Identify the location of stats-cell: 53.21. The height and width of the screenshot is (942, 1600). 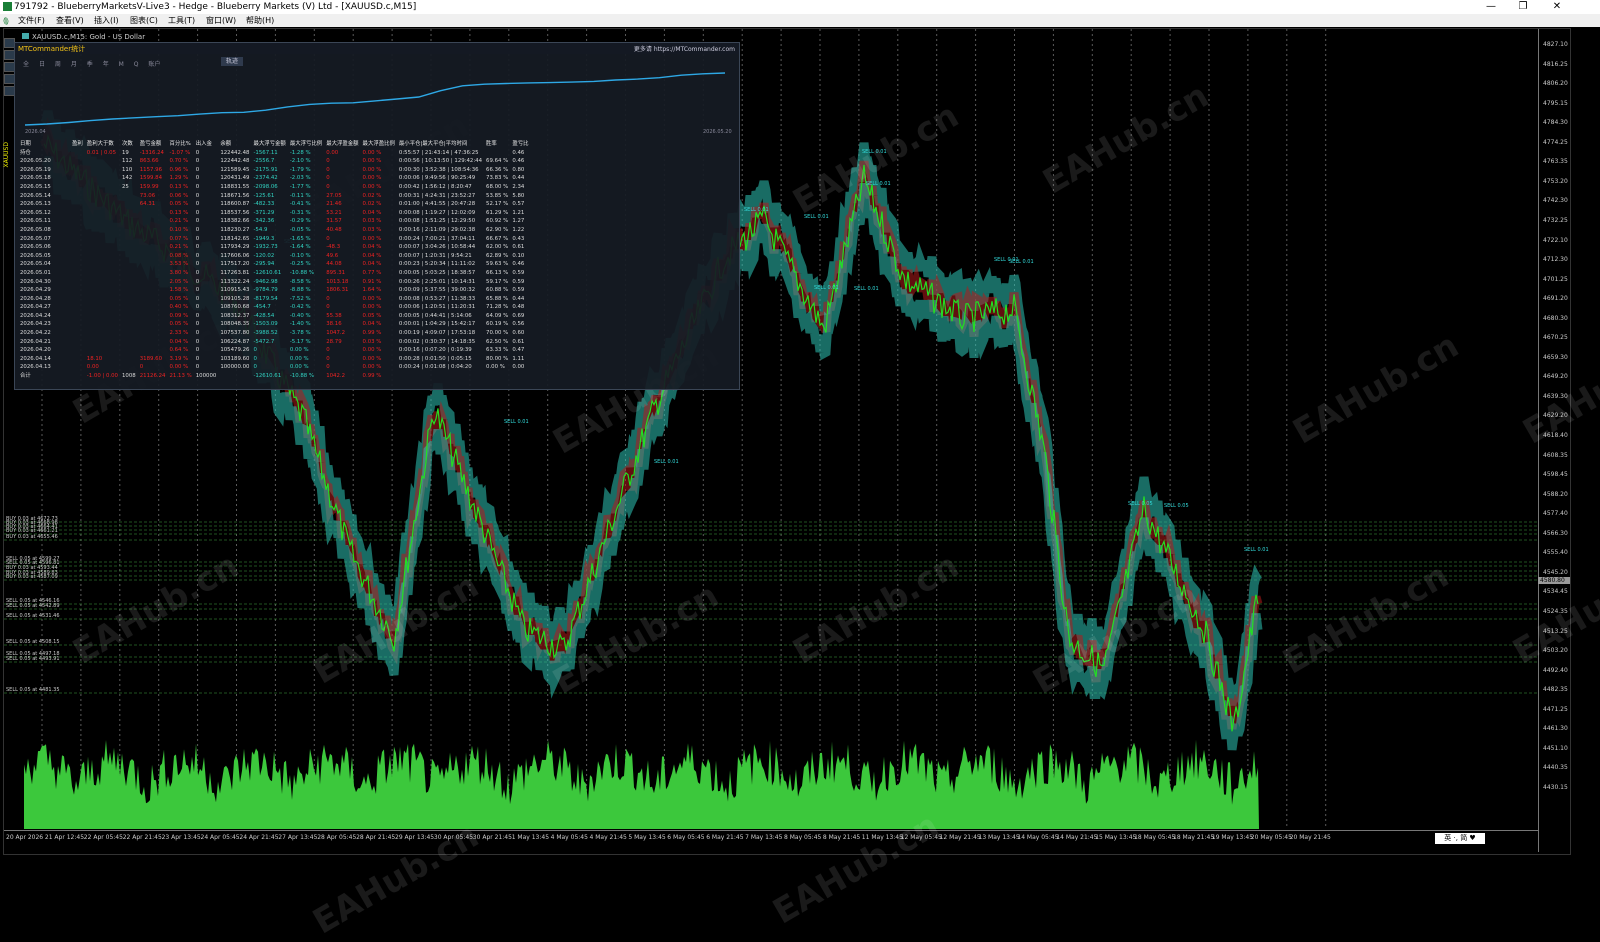
(334, 212).